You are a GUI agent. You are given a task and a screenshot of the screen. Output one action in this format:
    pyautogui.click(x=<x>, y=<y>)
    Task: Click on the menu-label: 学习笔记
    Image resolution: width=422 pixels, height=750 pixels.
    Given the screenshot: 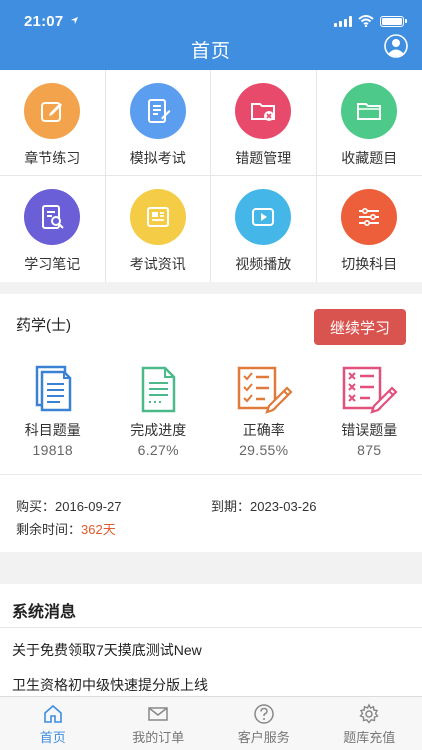 What is the action you would take?
    pyautogui.click(x=52, y=264)
    